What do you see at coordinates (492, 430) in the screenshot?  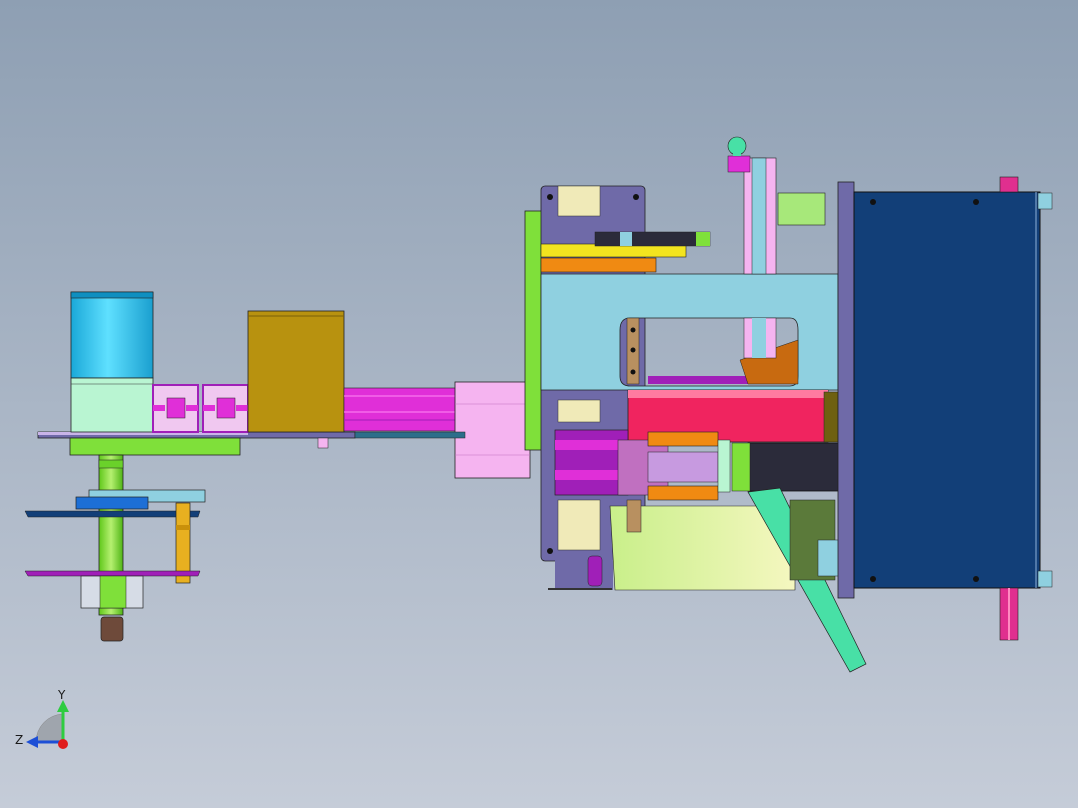 I see `cylinder-housing` at bounding box center [492, 430].